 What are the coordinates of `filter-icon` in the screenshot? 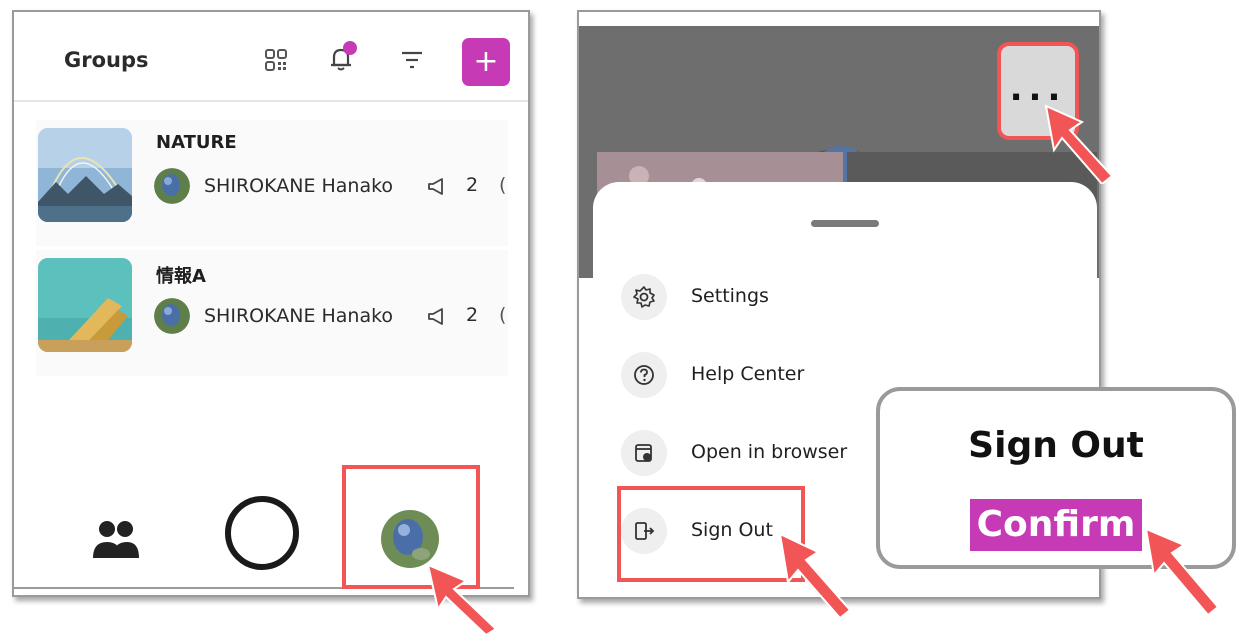 It's located at (412, 60).